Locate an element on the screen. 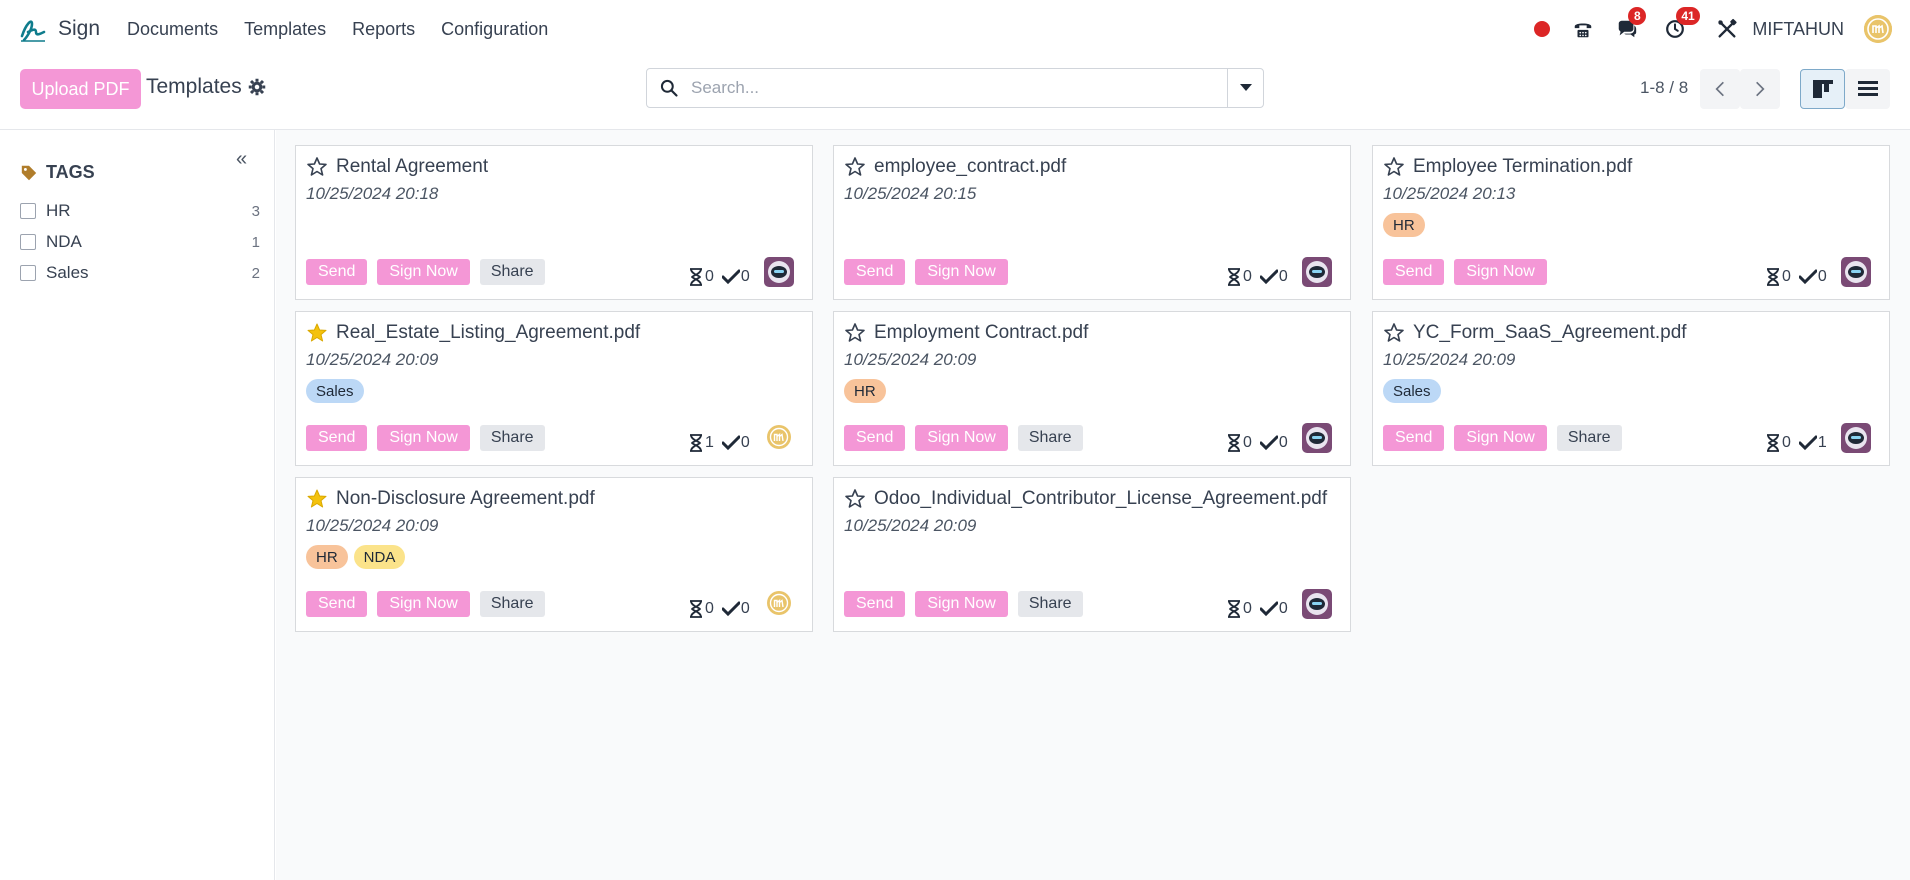 This screenshot has height=880, width=1910. template-title: Employee Termination.pdf is located at coordinates (1522, 167).